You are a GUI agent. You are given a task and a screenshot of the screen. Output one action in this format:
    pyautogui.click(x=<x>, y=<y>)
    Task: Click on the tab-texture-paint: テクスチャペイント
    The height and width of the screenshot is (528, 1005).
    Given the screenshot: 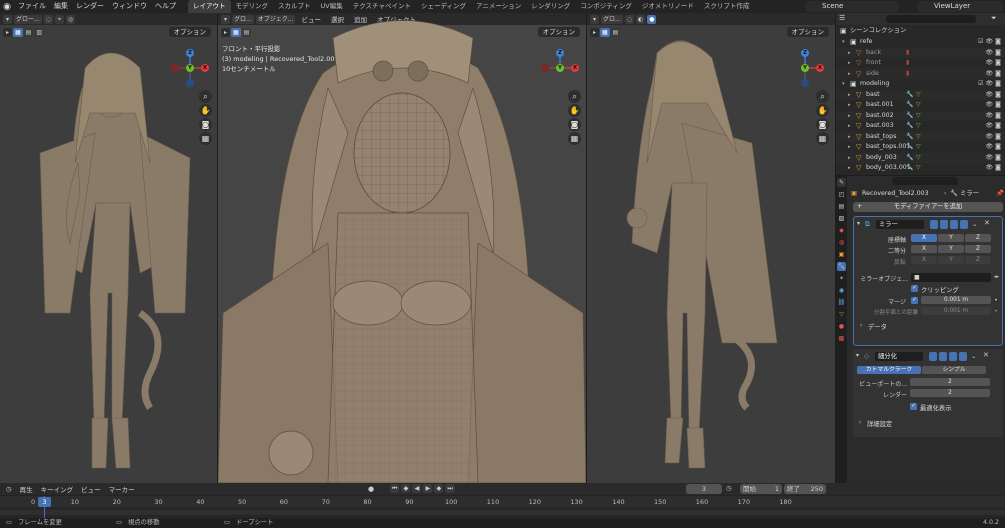 What is the action you would take?
    pyautogui.click(x=382, y=6)
    